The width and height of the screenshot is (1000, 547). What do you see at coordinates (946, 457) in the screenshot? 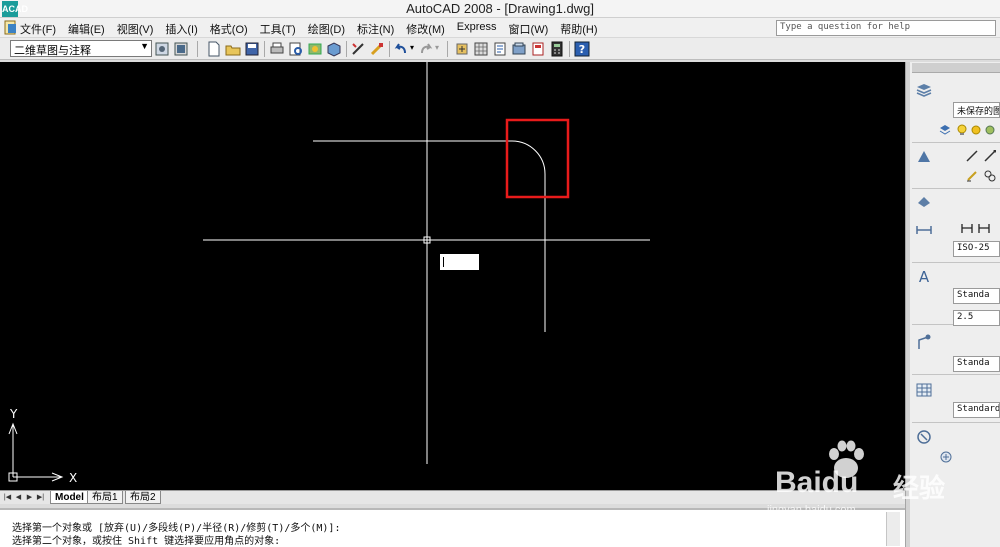
I see `pan-realtime-icon` at bounding box center [946, 457].